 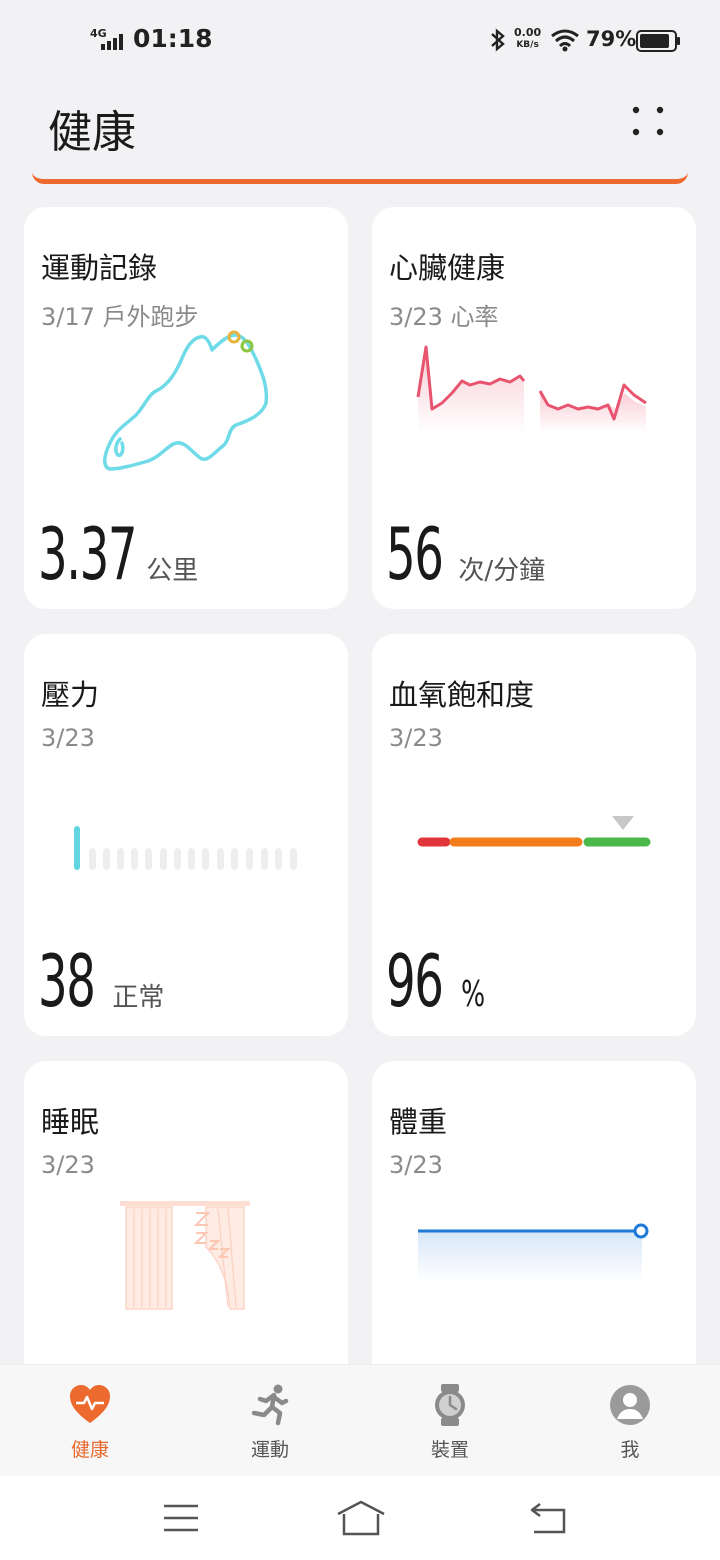 I want to click on heart-icon, so click(x=90, y=1404).